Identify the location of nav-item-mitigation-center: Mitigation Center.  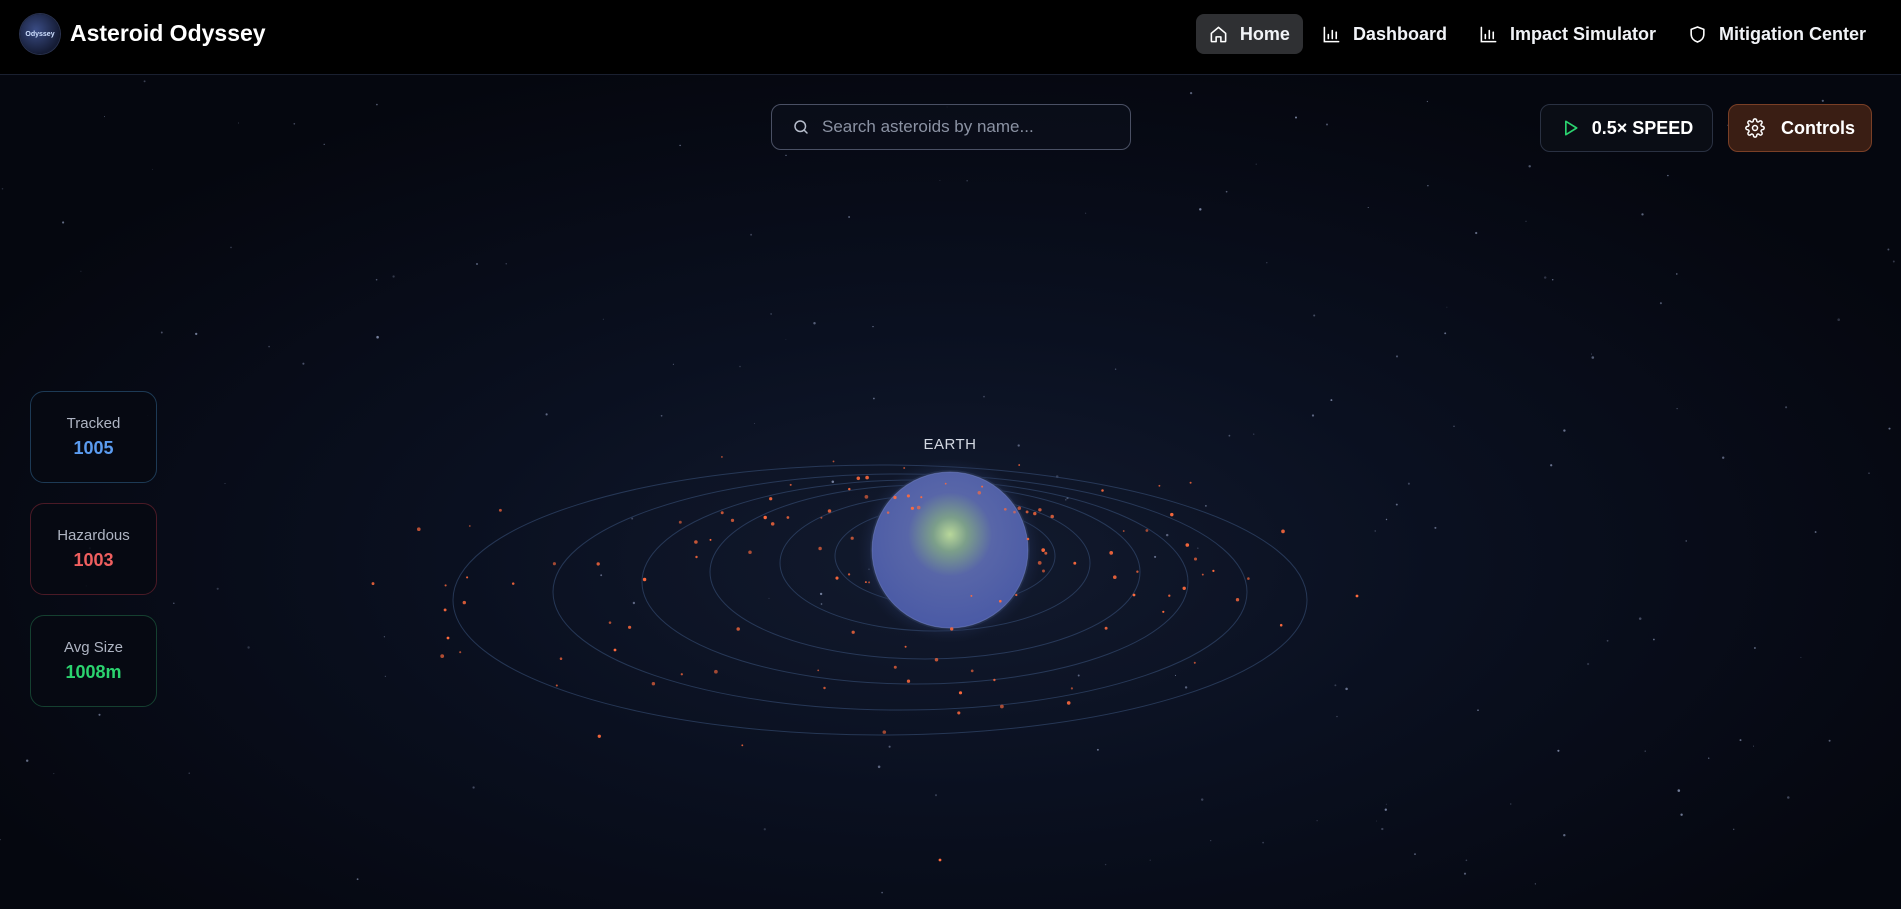
(1777, 34).